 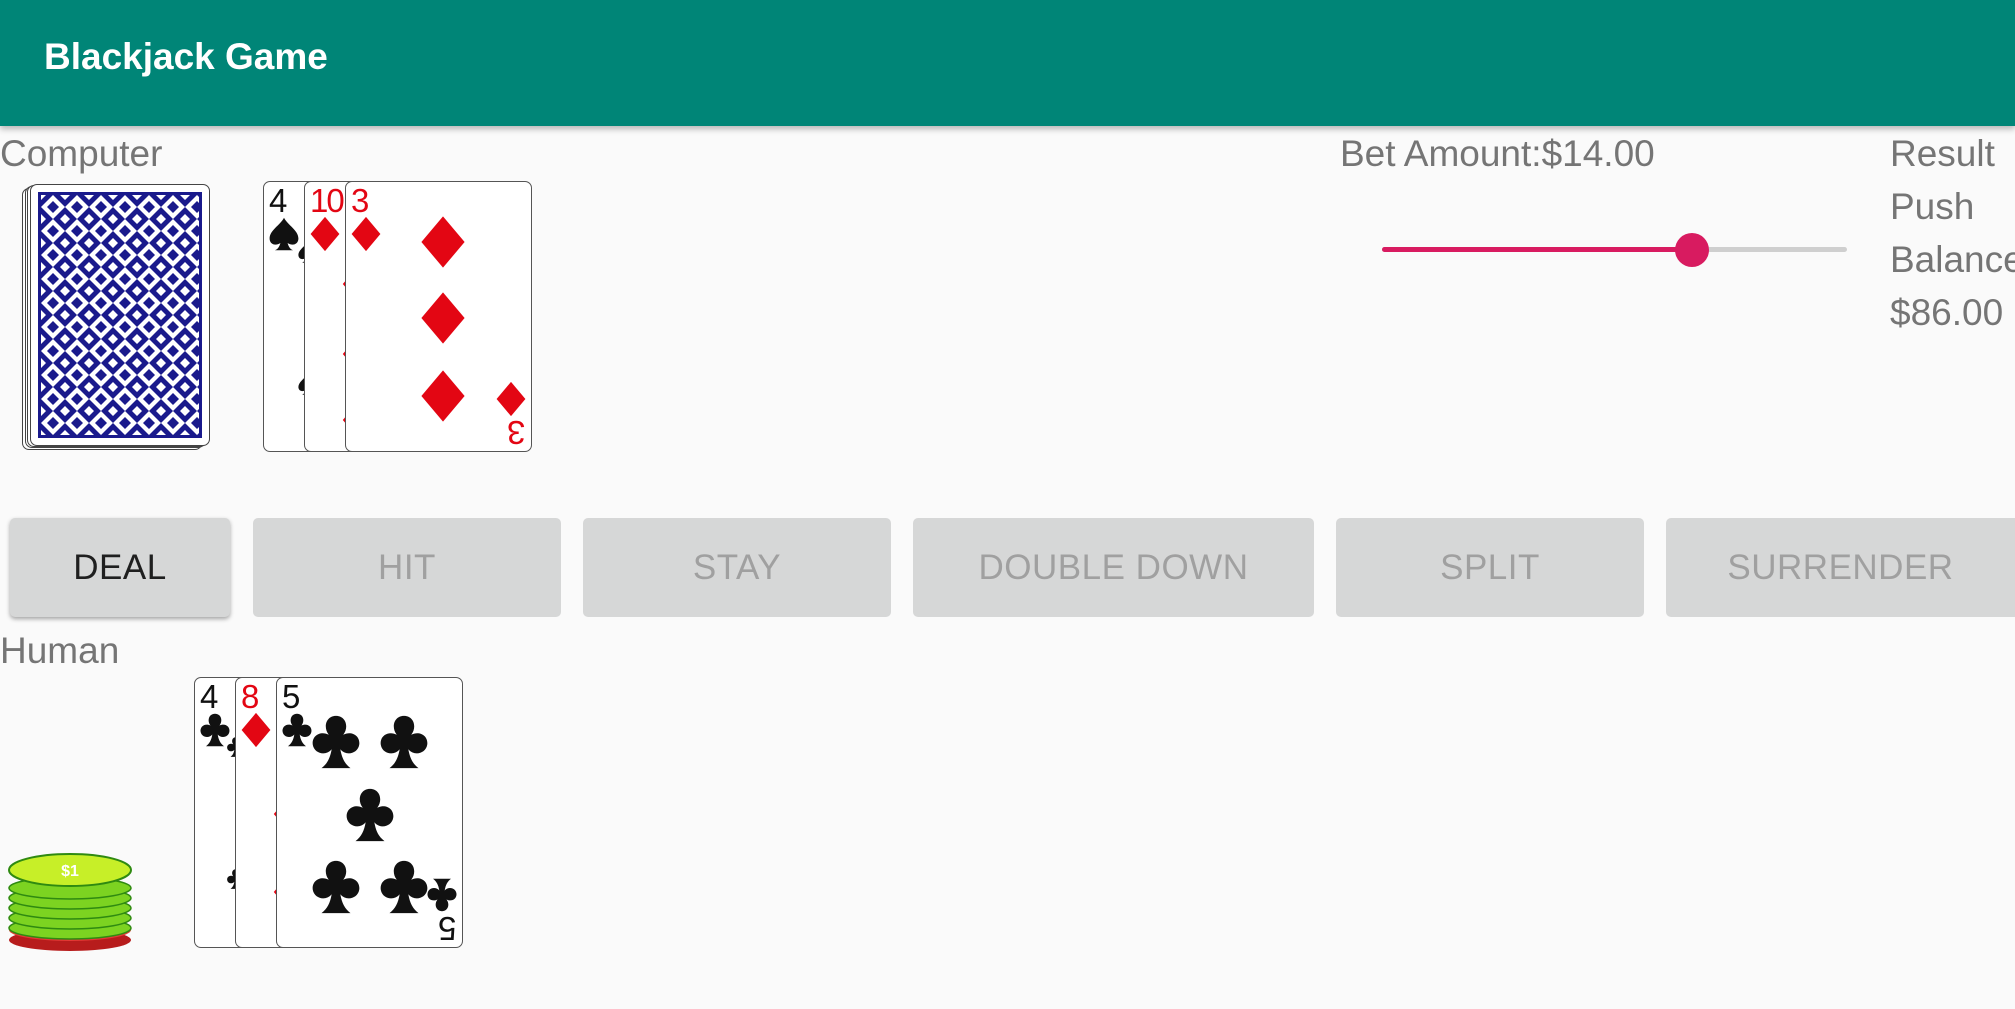 I want to click on stay-button: STAY, so click(x=737, y=567).